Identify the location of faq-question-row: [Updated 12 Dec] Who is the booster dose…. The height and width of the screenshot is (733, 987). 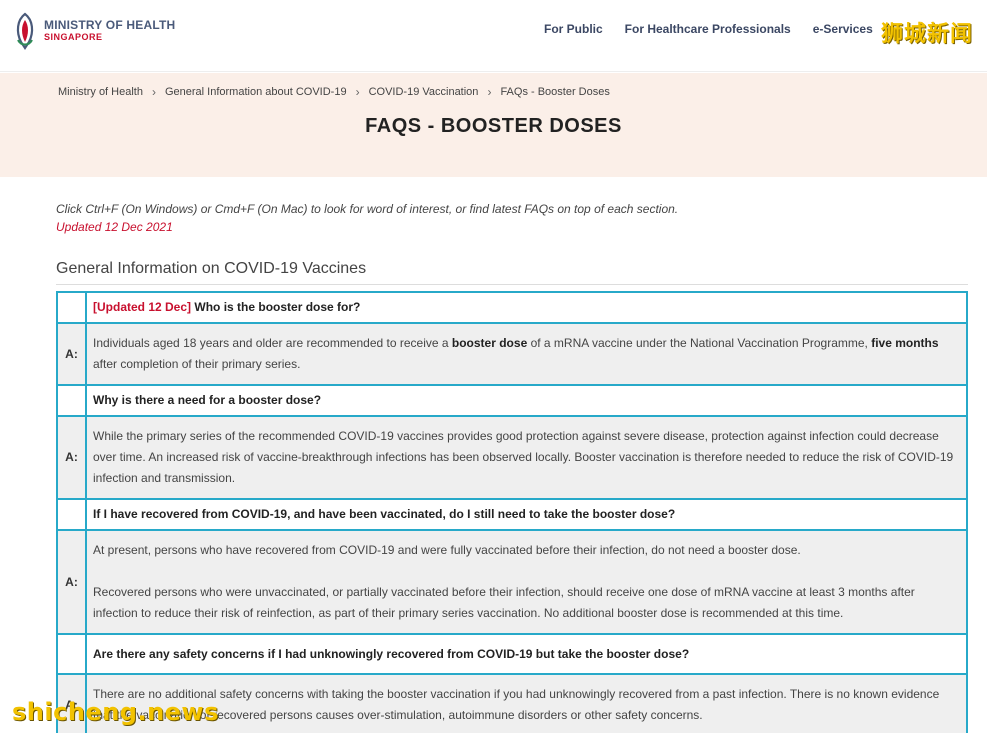
(512, 307).